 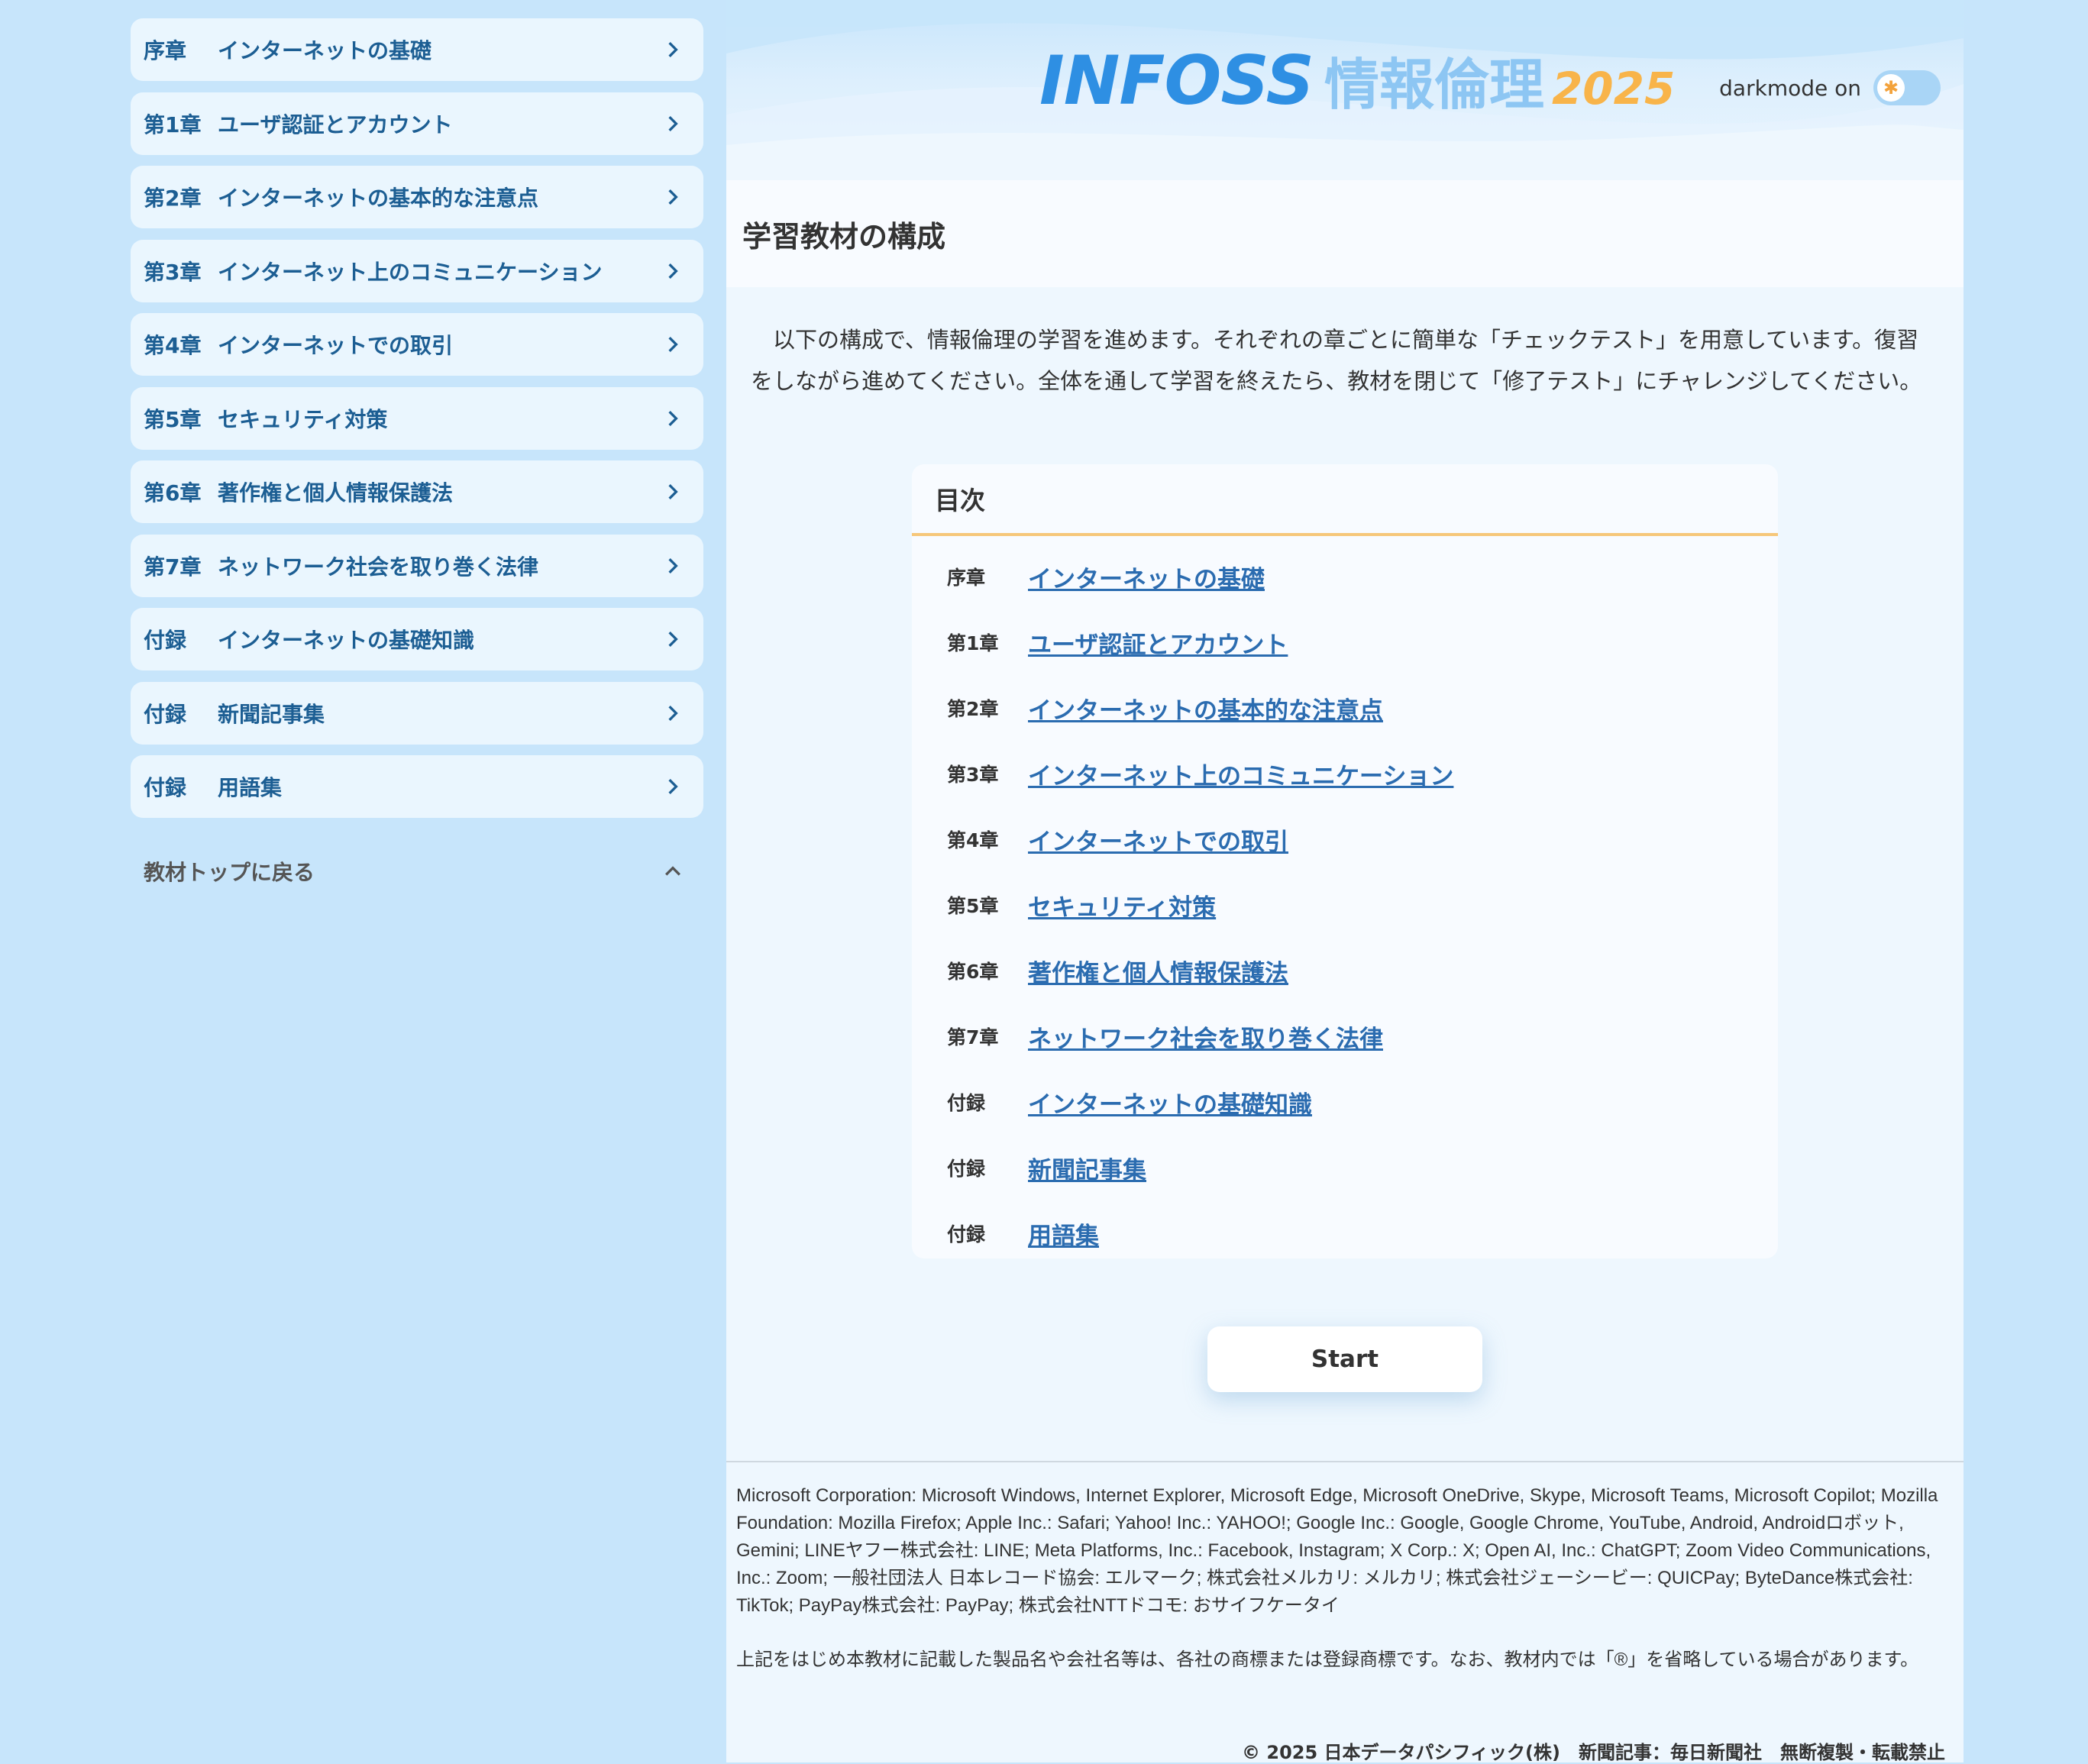 I want to click on toc-row: 第1章 ユーザ認証とアカウント, so click(x=1345, y=642).